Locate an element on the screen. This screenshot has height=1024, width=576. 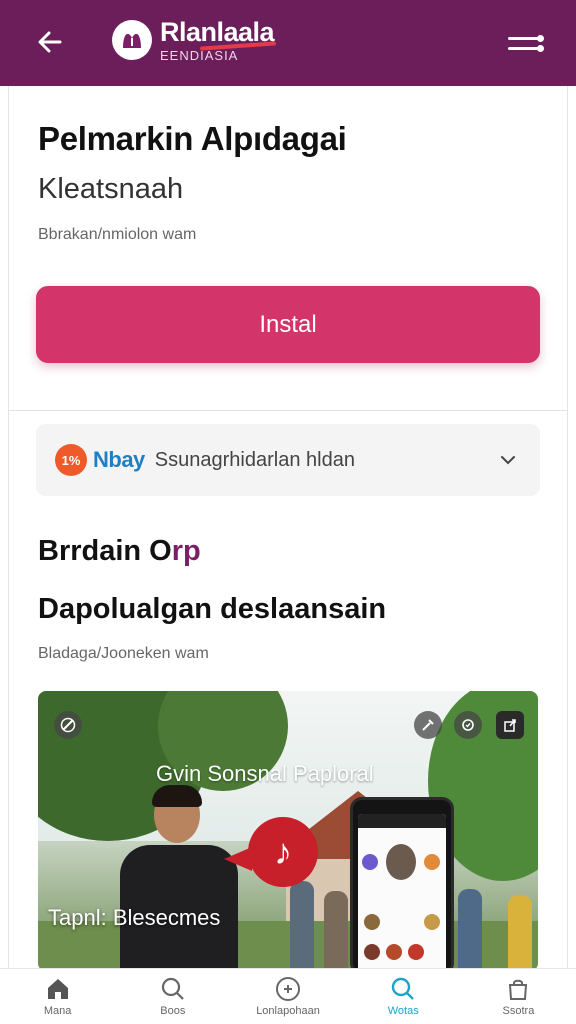
nav-label: Wotas is located at coordinates (403, 1011).